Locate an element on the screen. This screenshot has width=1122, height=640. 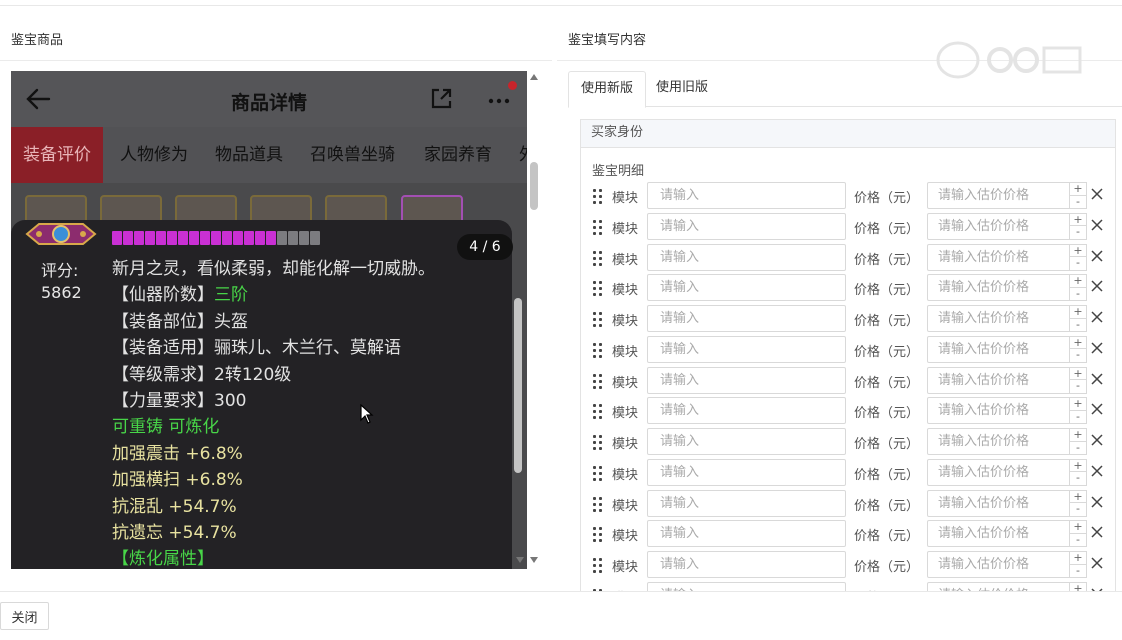
module-label: 模块 is located at coordinates (625, 352).